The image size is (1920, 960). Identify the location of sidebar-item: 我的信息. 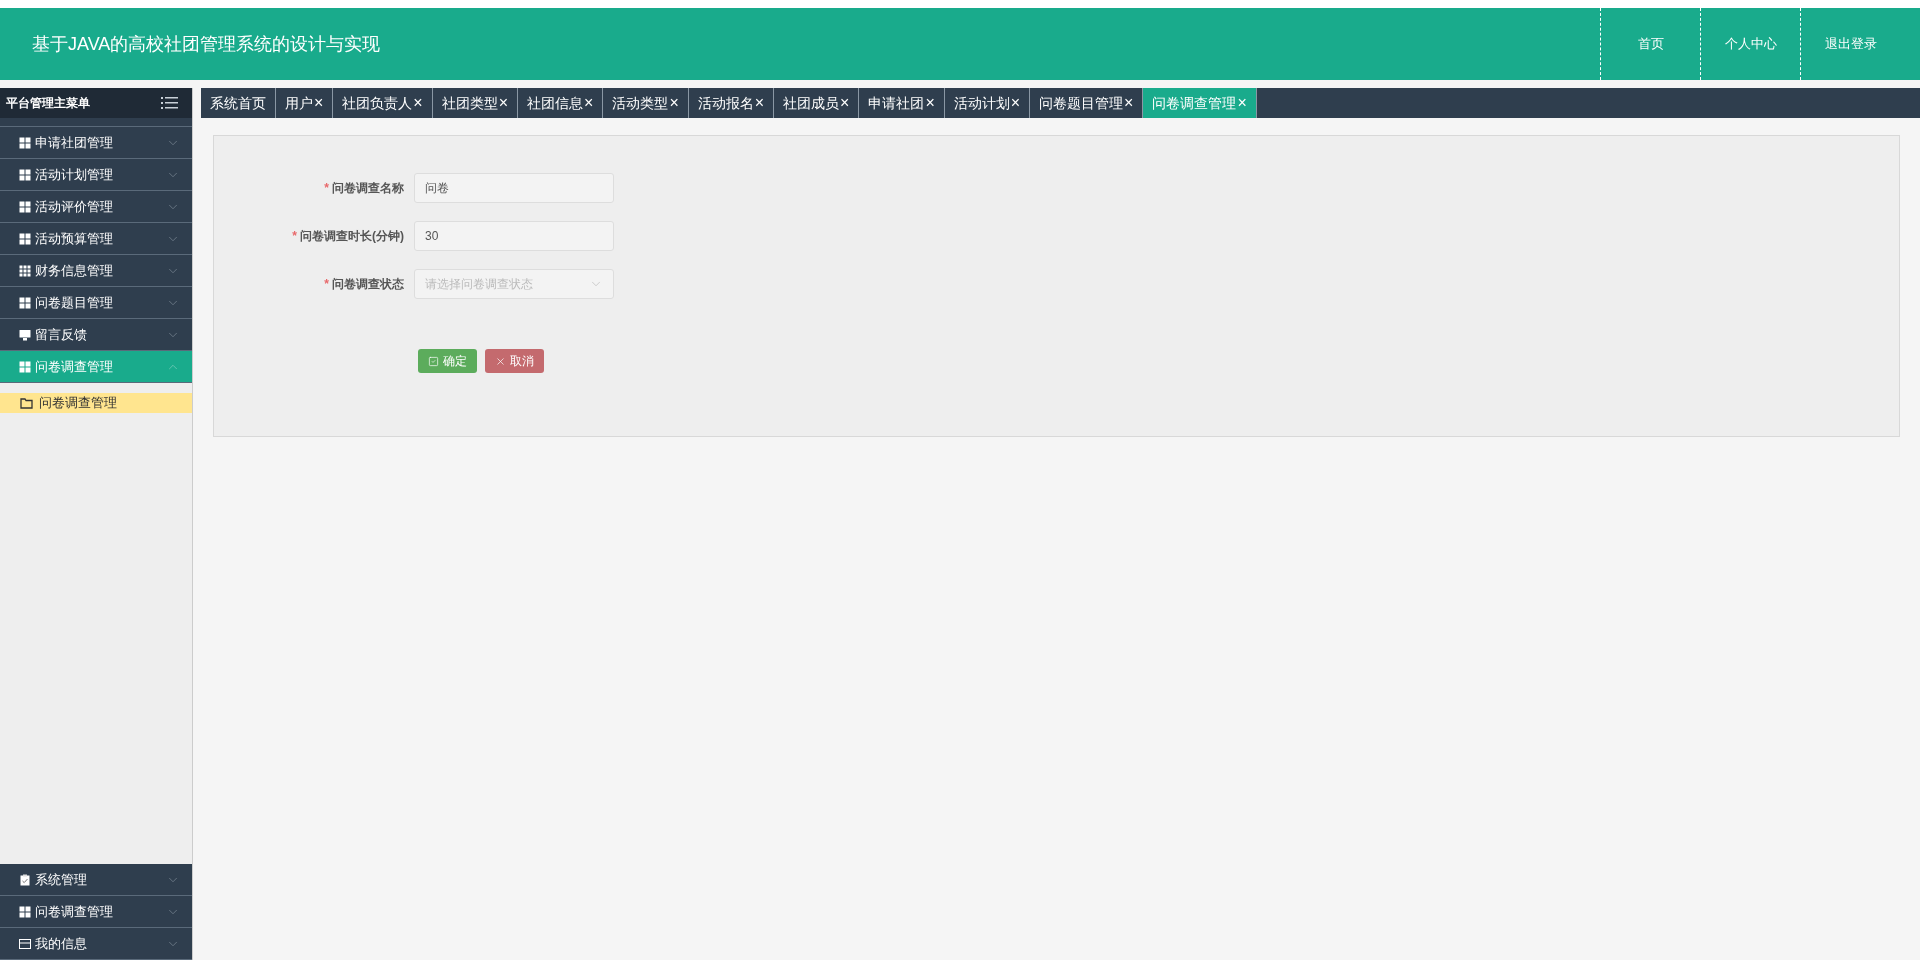
(96, 944).